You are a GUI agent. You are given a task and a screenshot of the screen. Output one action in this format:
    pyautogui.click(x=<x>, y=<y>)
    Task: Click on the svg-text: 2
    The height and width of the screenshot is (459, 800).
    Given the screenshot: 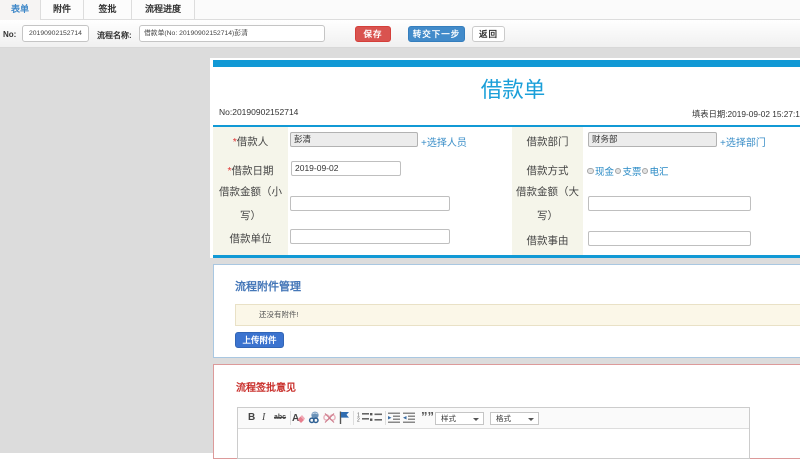 What is the action you would take?
    pyautogui.click(x=358, y=421)
    